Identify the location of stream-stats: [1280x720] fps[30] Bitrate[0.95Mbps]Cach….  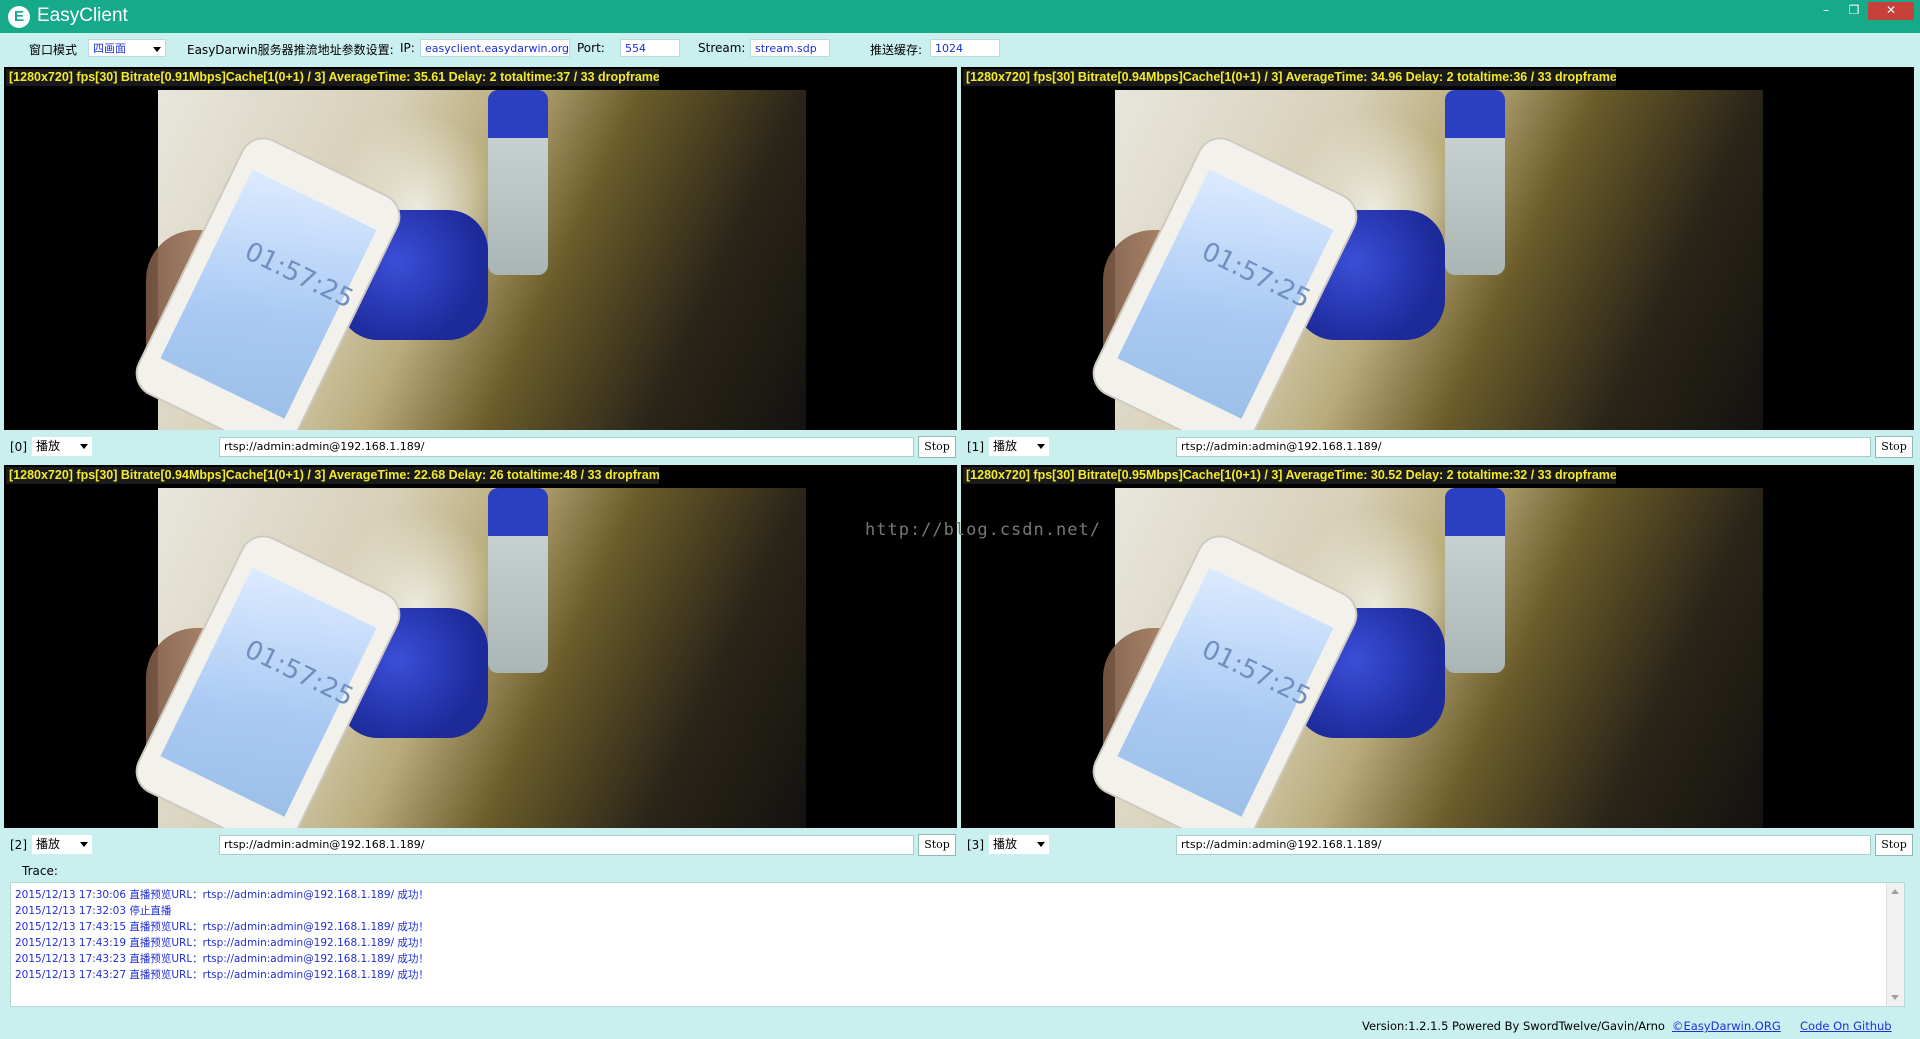
(1289, 475).